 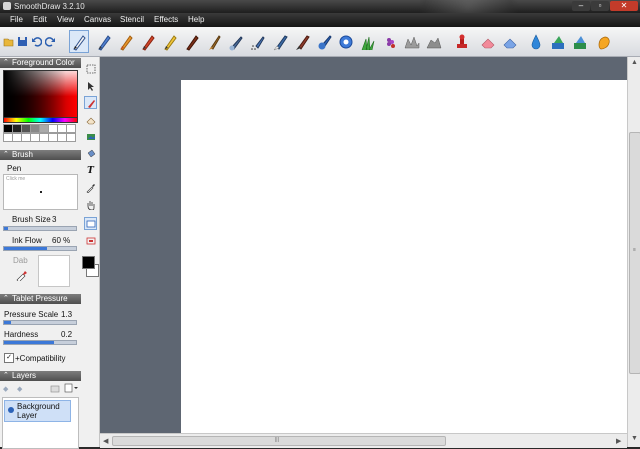 What do you see at coordinates (90, 85) in the screenshot?
I see `move-icon` at bounding box center [90, 85].